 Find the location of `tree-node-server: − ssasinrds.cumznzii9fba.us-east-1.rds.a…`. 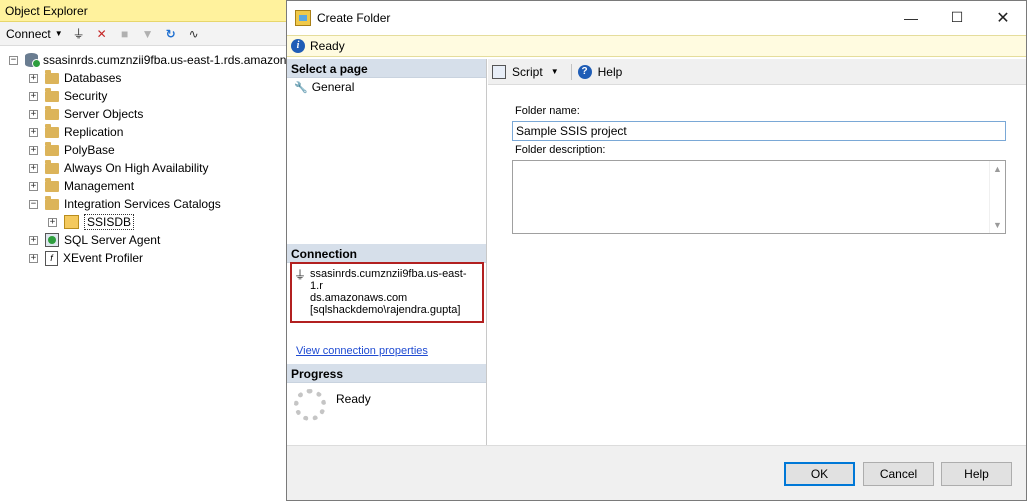

tree-node-server: − ssasinrds.cumznzii9fba.us-east-1.rds.a… is located at coordinates (149, 60).